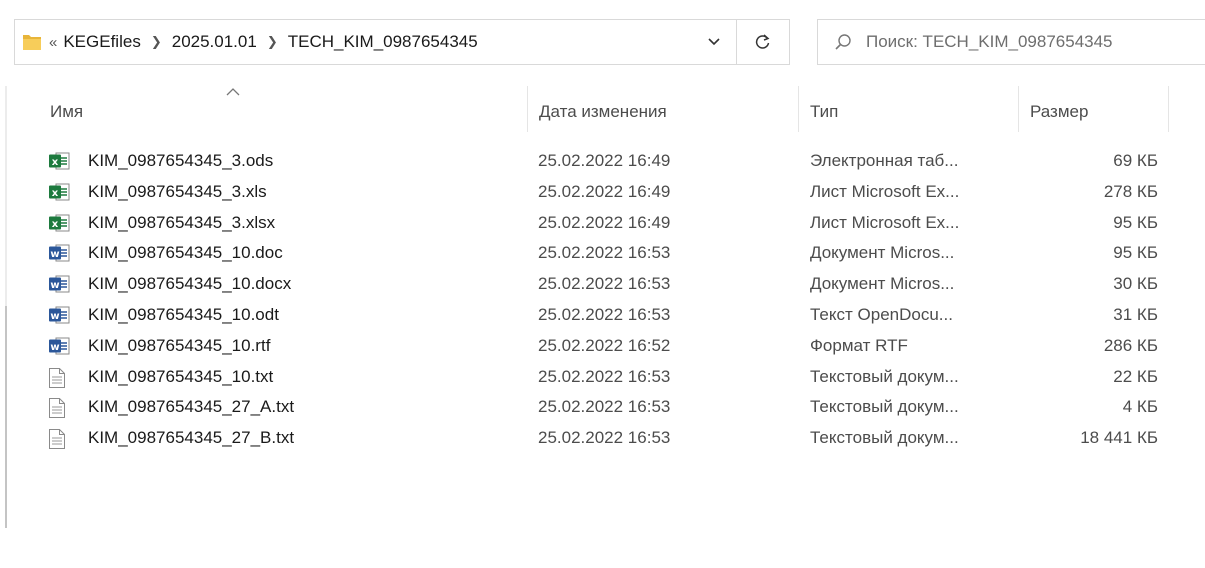  What do you see at coordinates (179, 345) in the screenshot?
I see `file-name: KIM_0987654345_10.rtf` at bounding box center [179, 345].